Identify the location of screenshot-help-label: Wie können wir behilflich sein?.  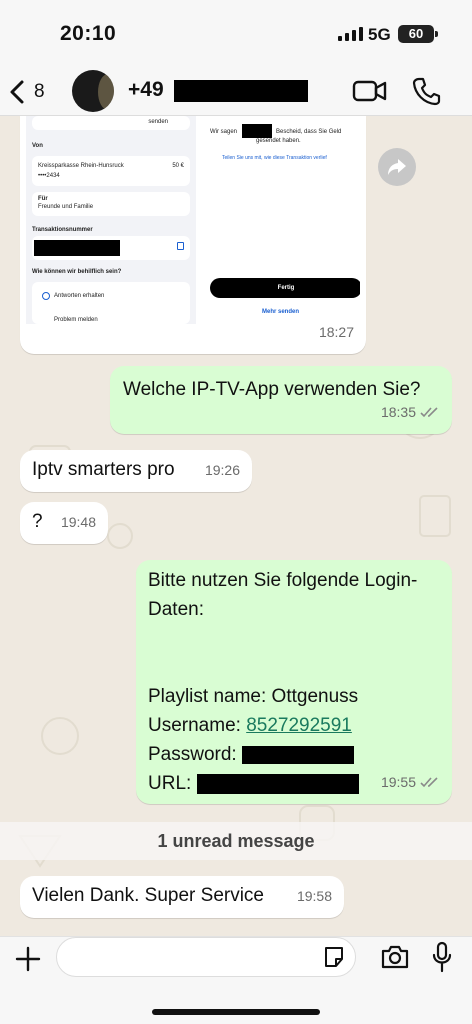
(77, 272).